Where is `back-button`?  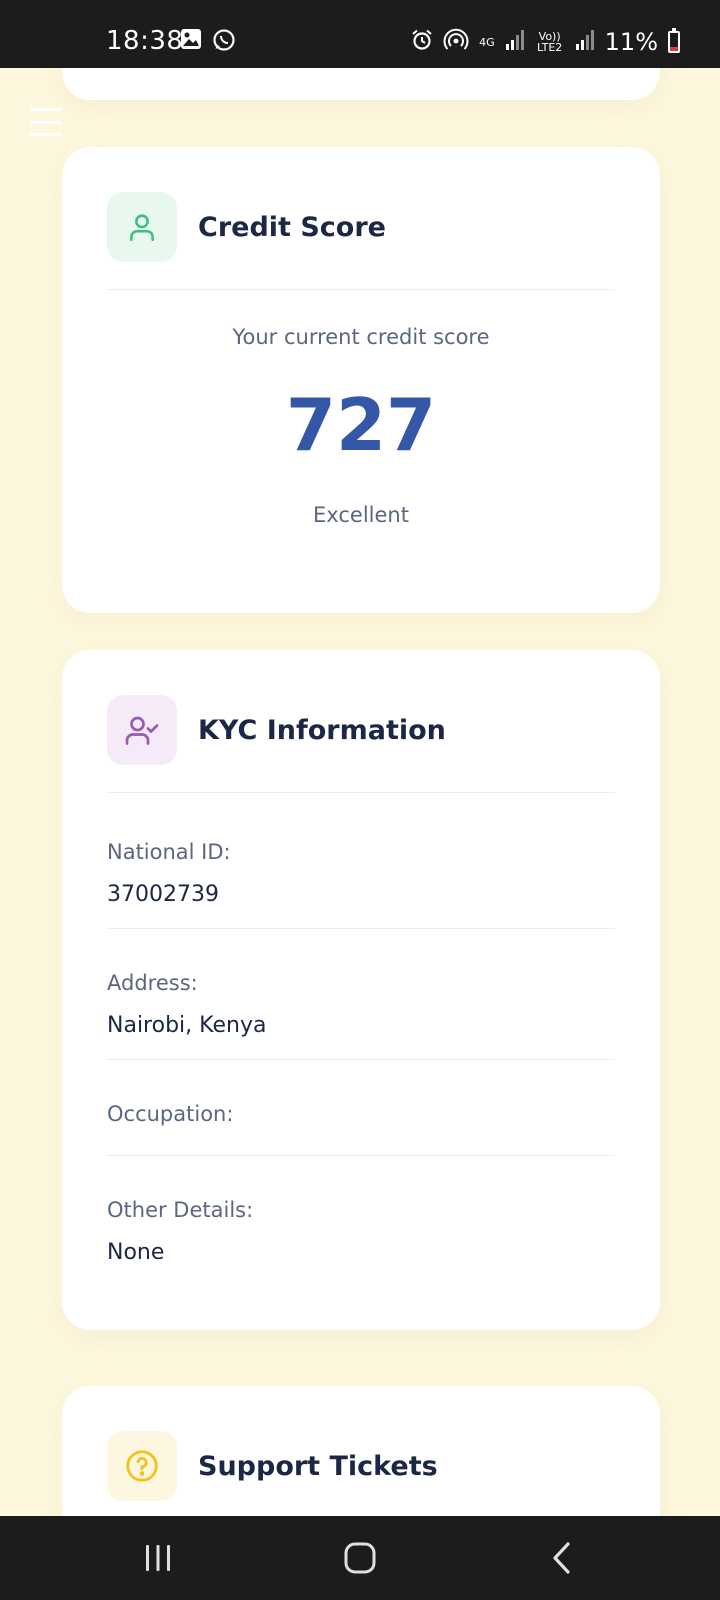 back-button is located at coordinates (562, 1558).